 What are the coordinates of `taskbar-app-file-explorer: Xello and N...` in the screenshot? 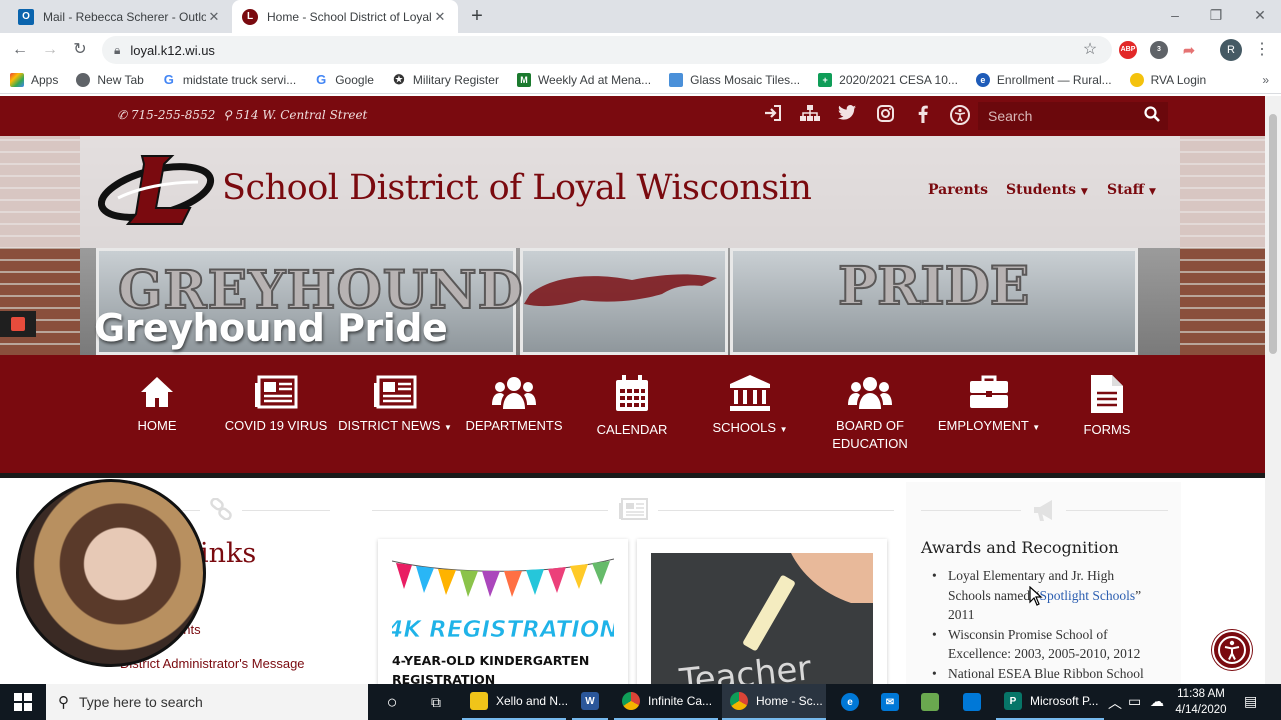 It's located at (515, 702).